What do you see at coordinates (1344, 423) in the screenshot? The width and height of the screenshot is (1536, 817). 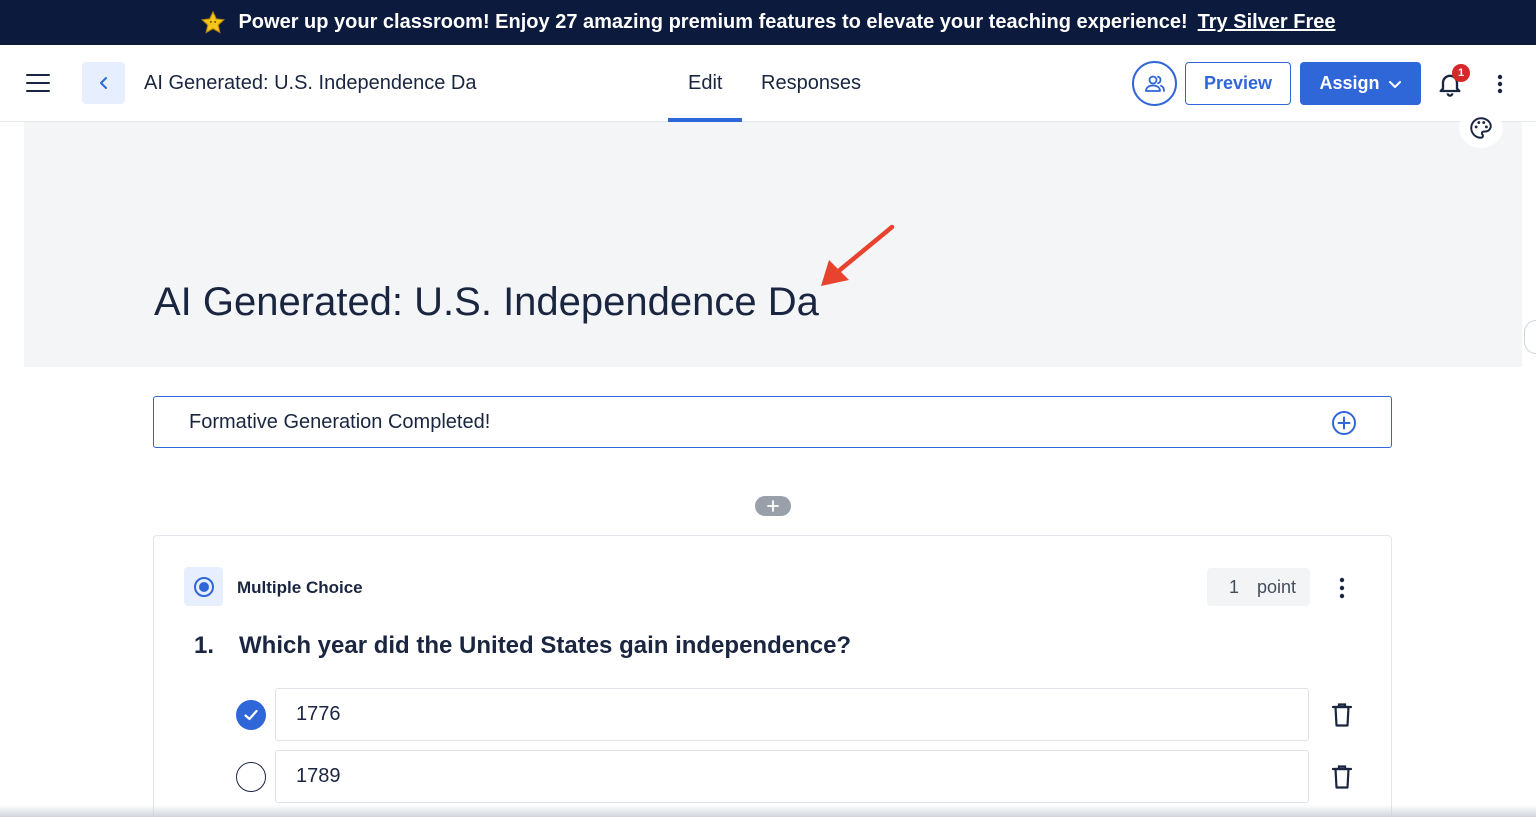 I see `add-circle-icon` at bounding box center [1344, 423].